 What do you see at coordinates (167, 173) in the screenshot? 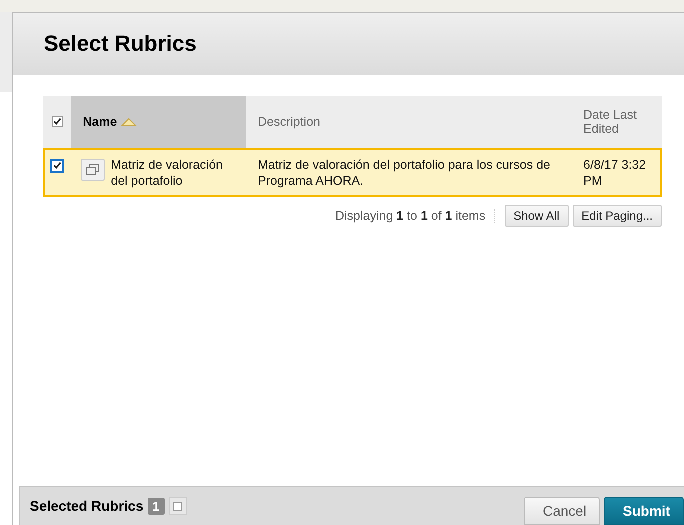
I see `table-cell-text: Matriz de valoración del portafolio` at bounding box center [167, 173].